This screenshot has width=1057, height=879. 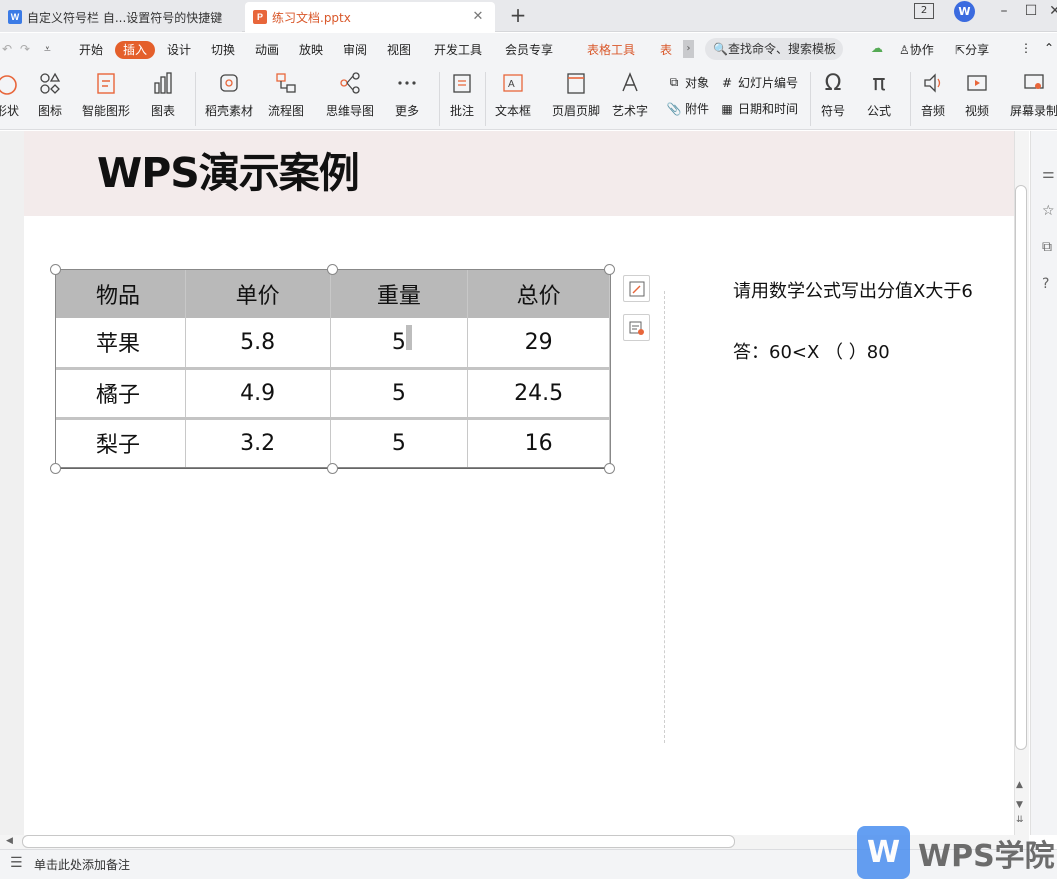 What do you see at coordinates (727, 108) in the screenshot?
I see `calendar-icon: ▦` at bounding box center [727, 108].